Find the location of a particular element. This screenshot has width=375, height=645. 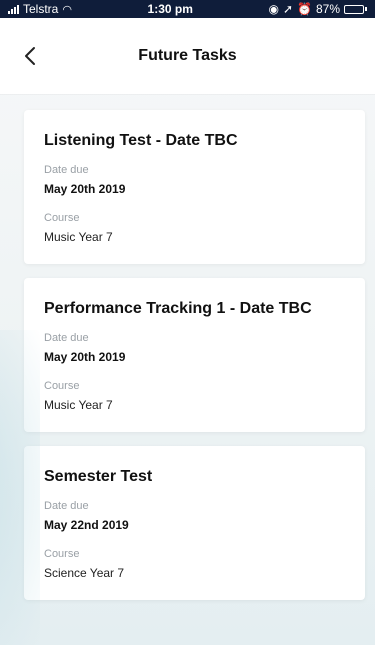

wifi-icon: ◠ is located at coordinates (67, 9).